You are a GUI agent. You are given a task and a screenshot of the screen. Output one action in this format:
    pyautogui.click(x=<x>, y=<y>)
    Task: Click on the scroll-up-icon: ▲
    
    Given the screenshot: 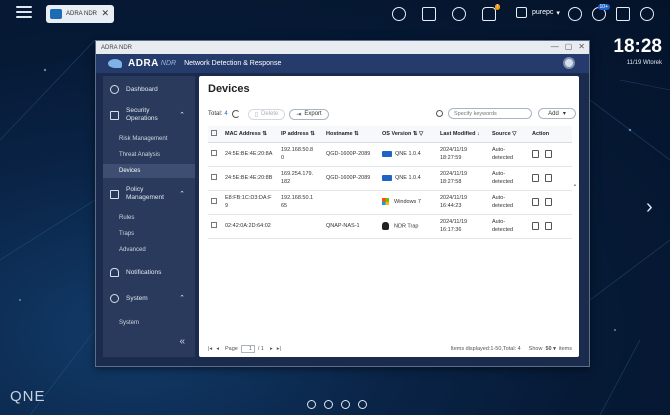 What is the action you would take?
    pyautogui.click(x=575, y=184)
    